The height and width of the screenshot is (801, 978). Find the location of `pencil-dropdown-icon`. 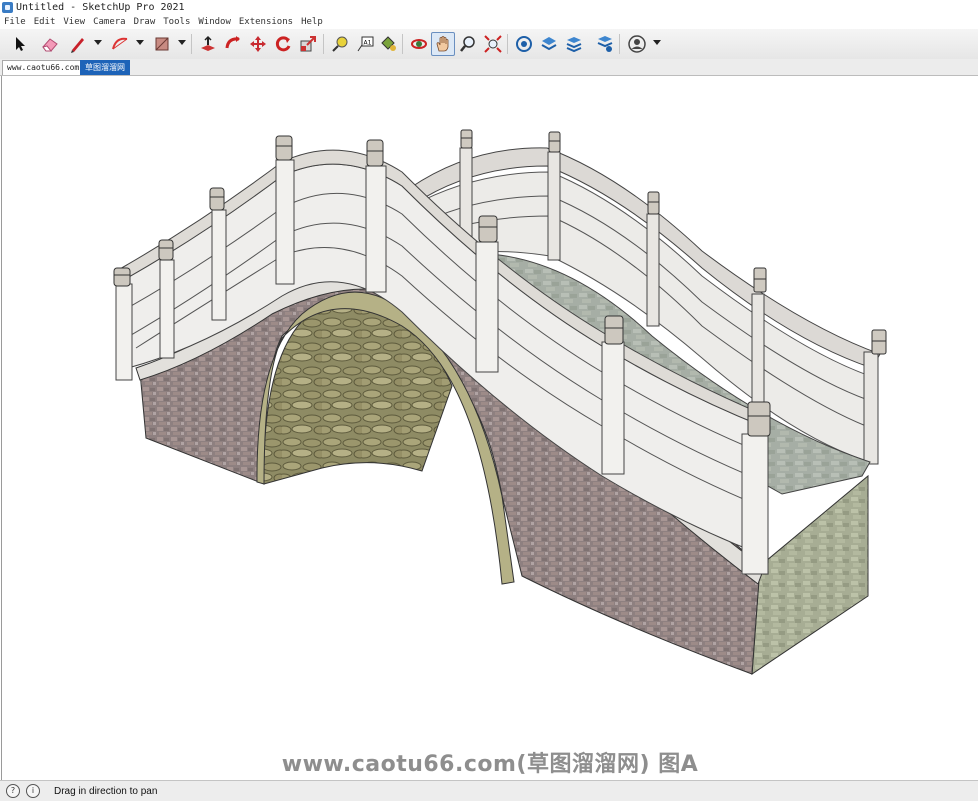

pencil-dropdown-icon is located at coordinates (98, 42).